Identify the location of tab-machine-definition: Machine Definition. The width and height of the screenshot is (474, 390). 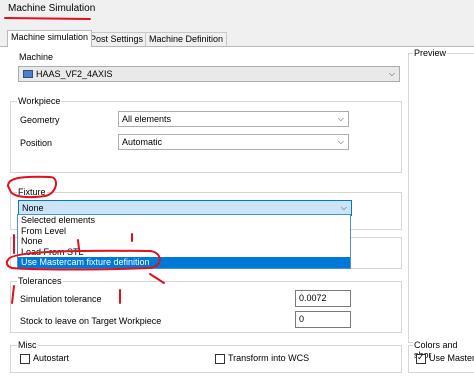
(186, 39).